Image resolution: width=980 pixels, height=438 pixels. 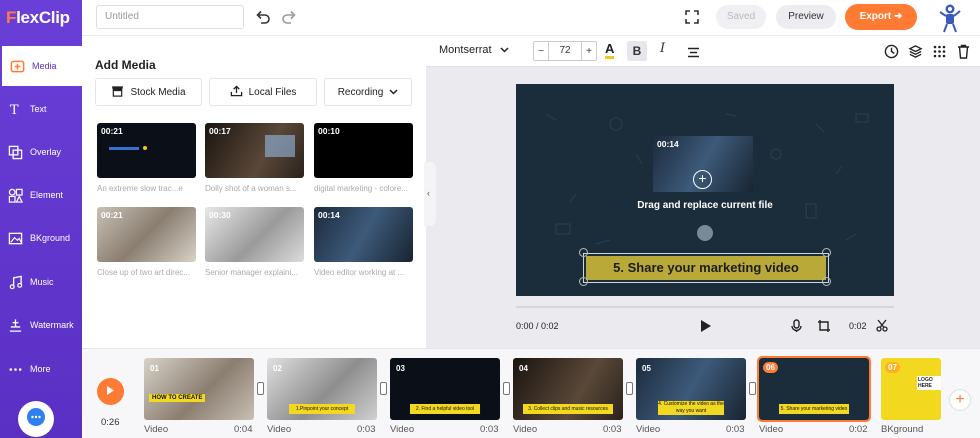 I want to click on export-label: Export, so click(x=875, y=16).